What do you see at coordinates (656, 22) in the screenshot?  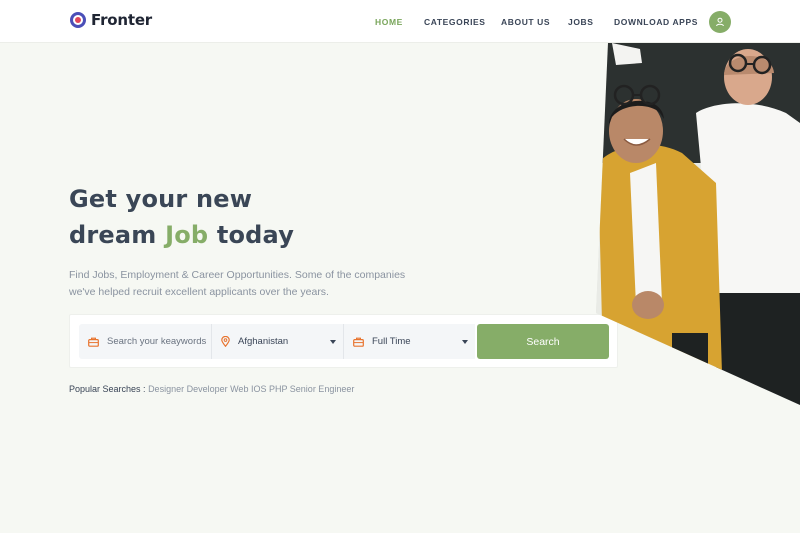 I see `nav-download-apps: DOWNLOAD APPS` at bounding box center [656, 22].